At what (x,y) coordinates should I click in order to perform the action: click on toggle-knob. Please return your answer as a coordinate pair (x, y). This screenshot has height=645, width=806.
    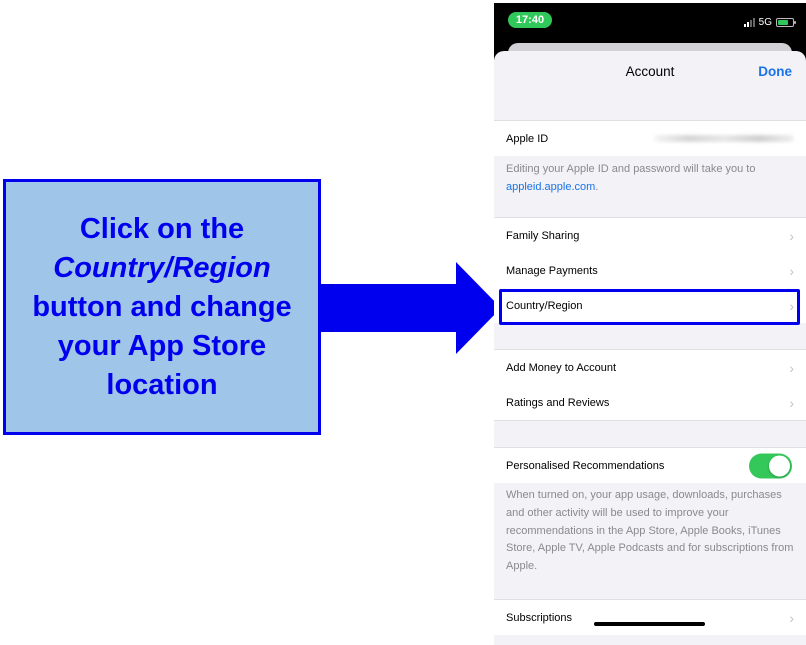
    Looking at the image, I should click on (779, 465).